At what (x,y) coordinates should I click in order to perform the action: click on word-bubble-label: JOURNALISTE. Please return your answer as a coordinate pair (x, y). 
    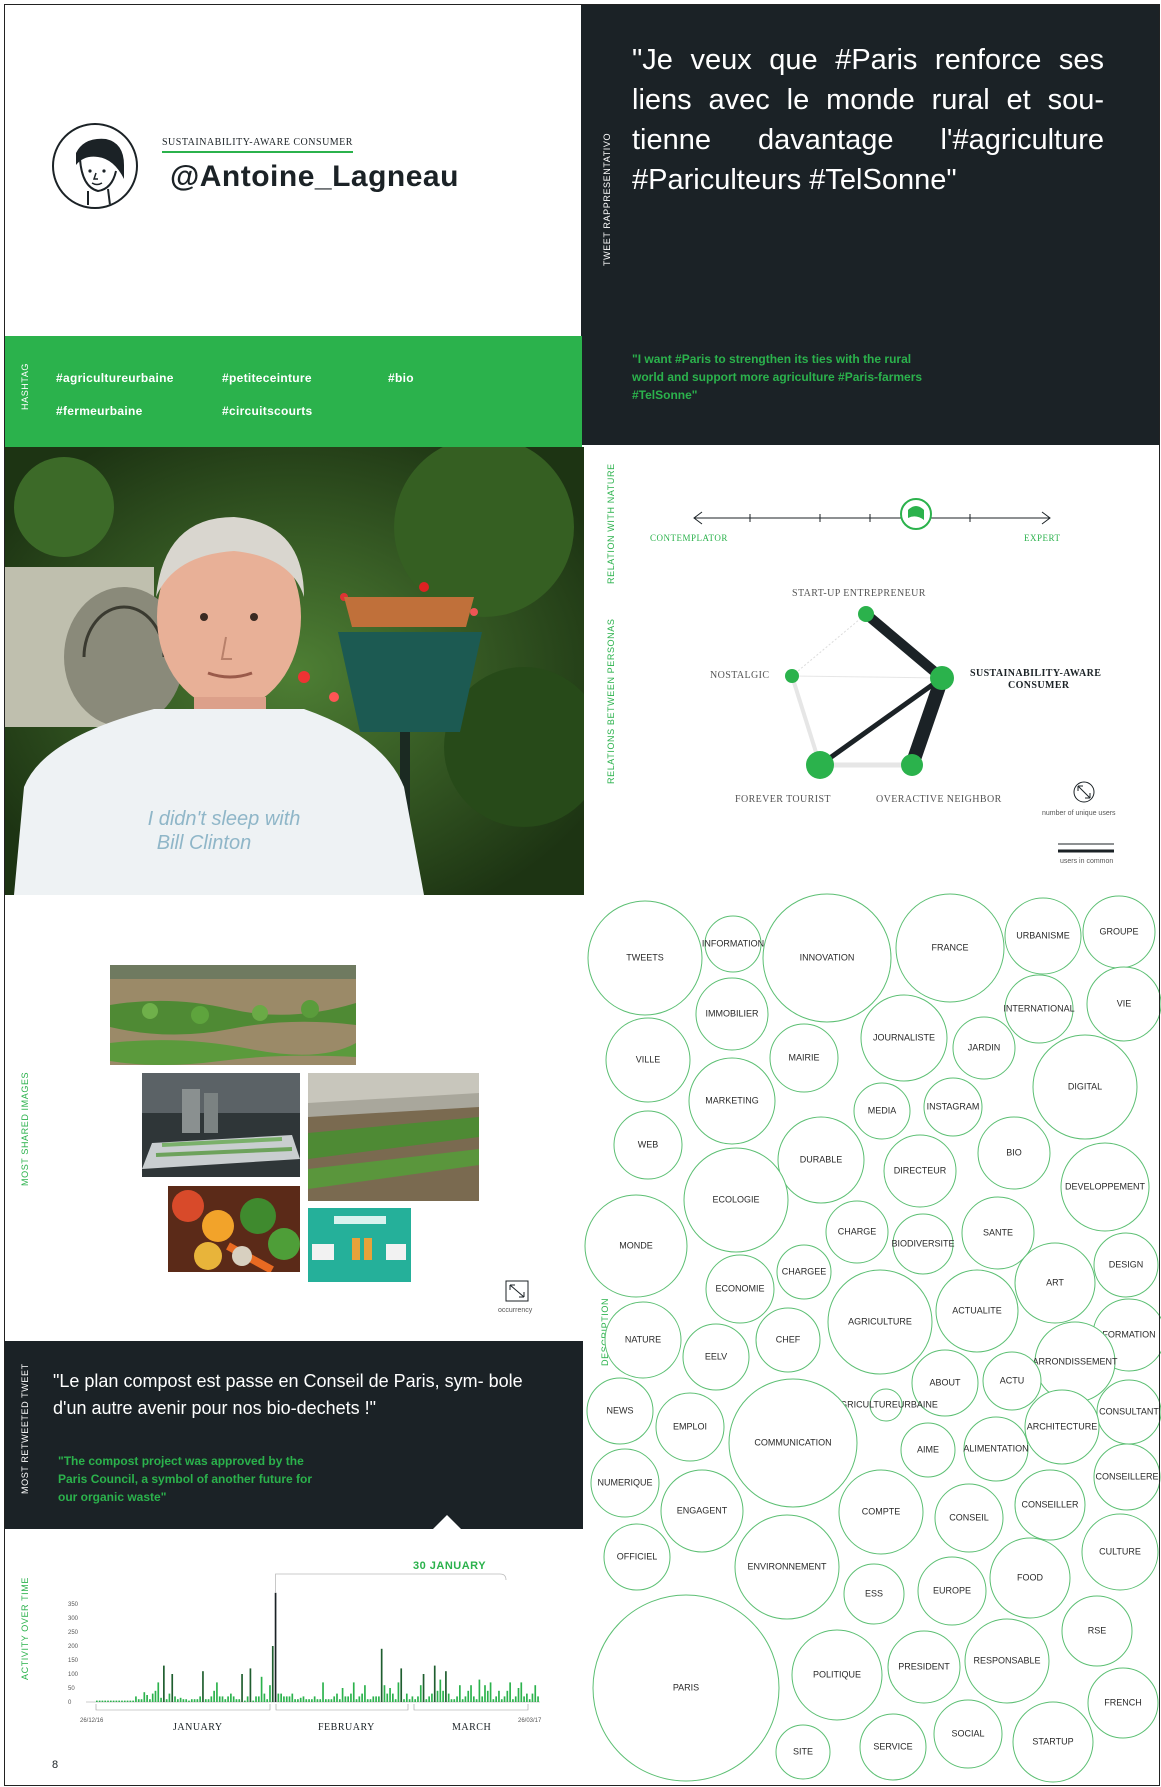
    Looking at the image, I should click on (904, 1037).